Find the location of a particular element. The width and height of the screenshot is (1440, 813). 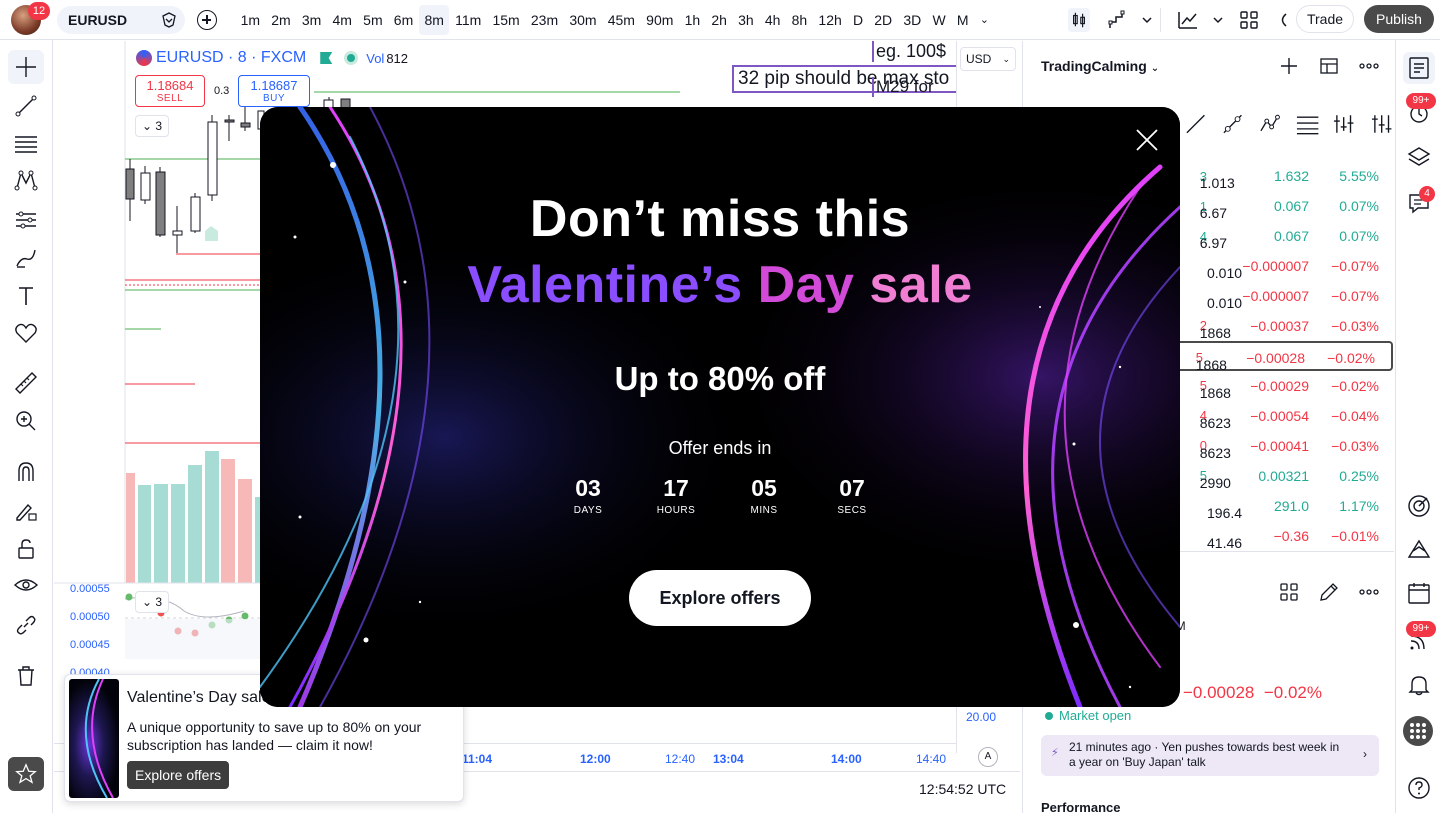

prediction-tool is located at coordinates (26, 220).